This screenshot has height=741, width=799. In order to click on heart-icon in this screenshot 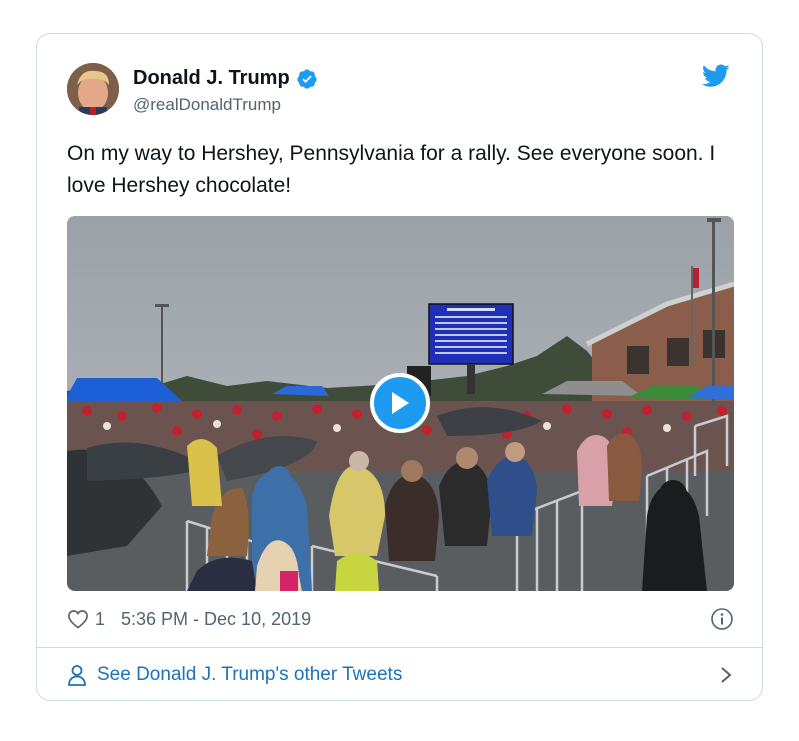, I will do `click(78, 619)`.